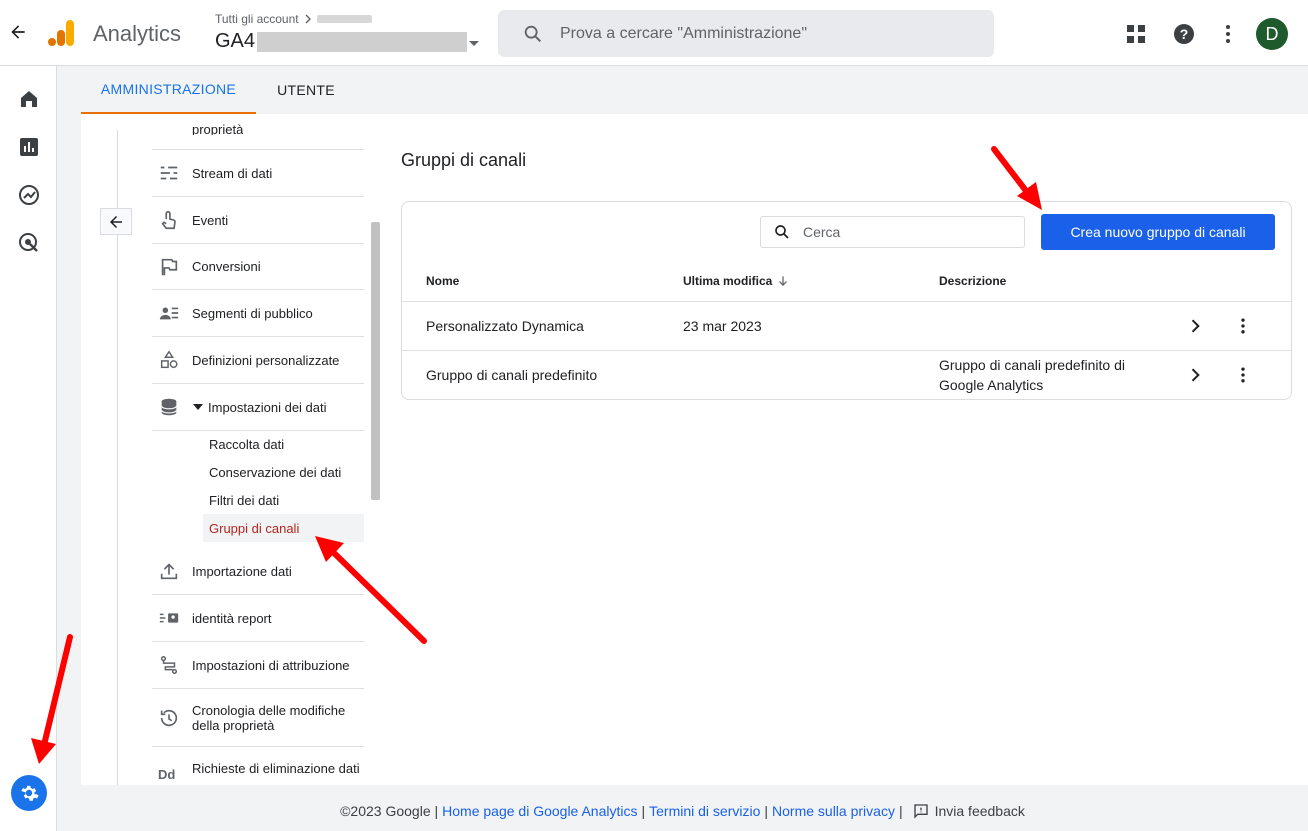  I want to click on nav-item-label: Segmenti di pubblico, so click(252, 313).